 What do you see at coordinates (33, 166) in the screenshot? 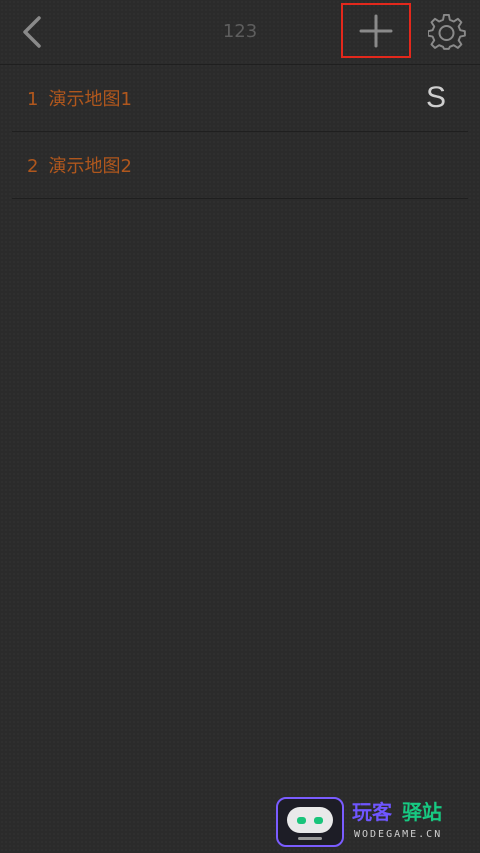
I see `map-item-index: 2` at bounding box center [33, 166].